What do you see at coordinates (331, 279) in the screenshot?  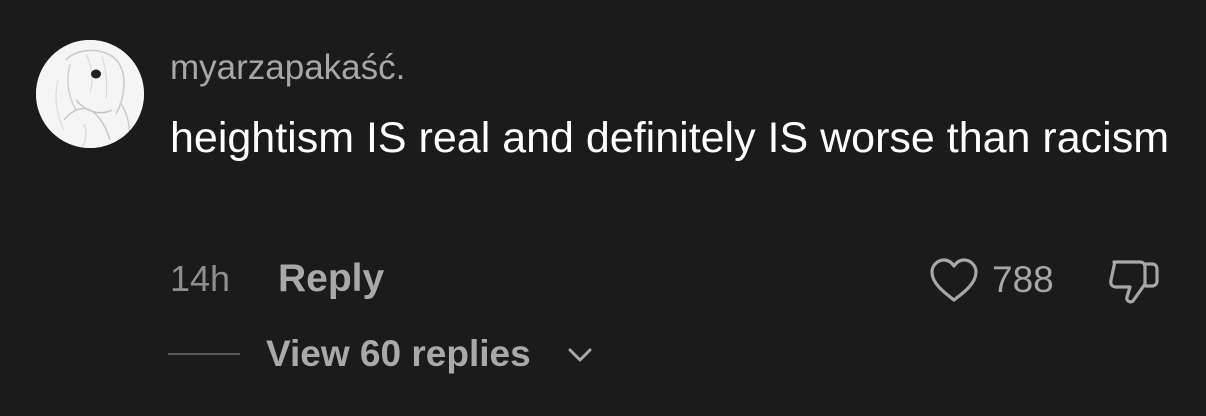 I see `reply-button: Reply` at bounding box center [331, 279].